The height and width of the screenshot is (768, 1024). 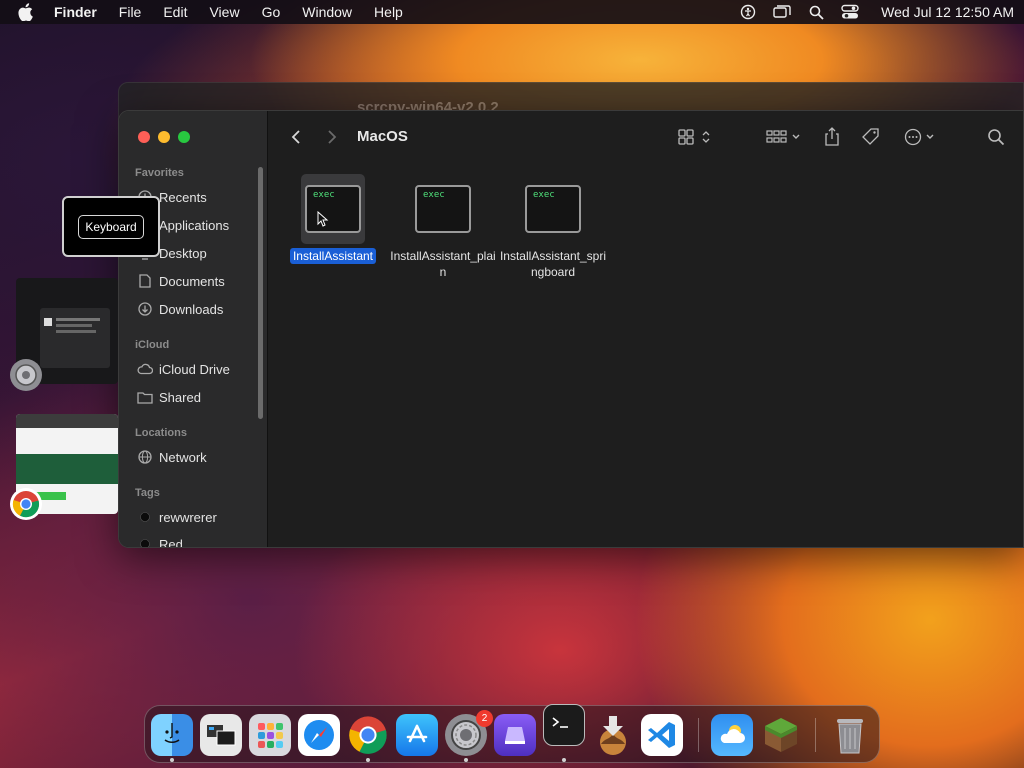 What do you see at coordinates (224, 12) in the screenshot?
I see `menu-view: View` at bounding box center [224, 12].